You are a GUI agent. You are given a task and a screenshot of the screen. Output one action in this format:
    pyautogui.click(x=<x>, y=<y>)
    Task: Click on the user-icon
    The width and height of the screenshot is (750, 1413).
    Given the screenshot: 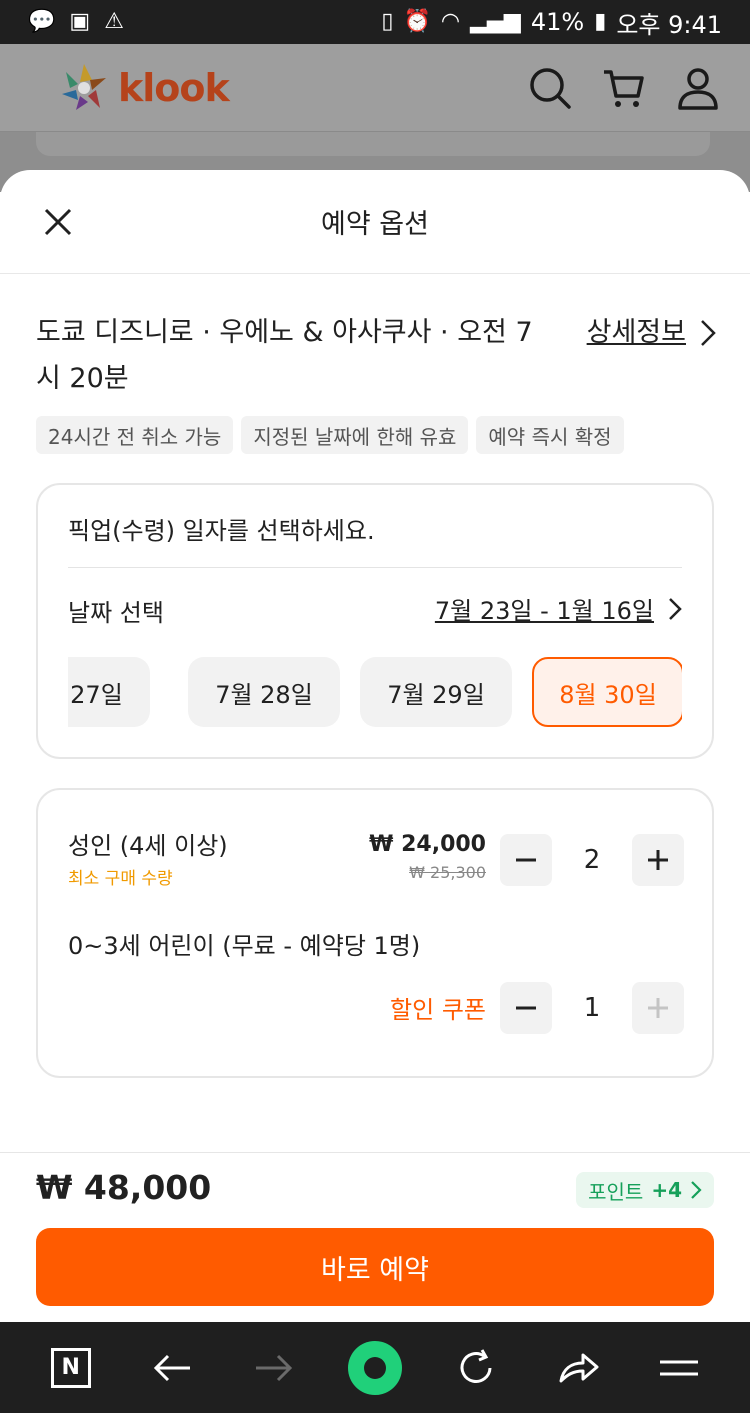 What is the action you would take?
    pyautogui.click(x=698, y=88)
    